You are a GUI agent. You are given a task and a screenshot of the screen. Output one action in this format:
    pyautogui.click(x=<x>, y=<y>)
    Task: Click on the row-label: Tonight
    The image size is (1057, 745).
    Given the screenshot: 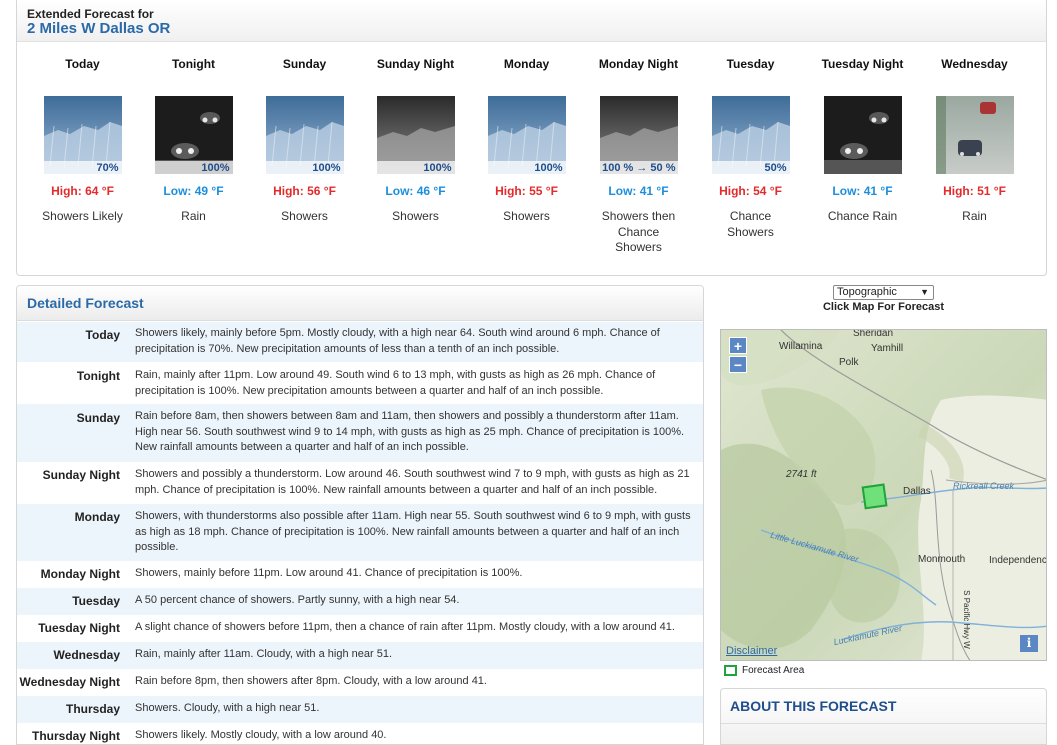 What is the action you would take?
    pyautogui.click(x=98, y=376)
    